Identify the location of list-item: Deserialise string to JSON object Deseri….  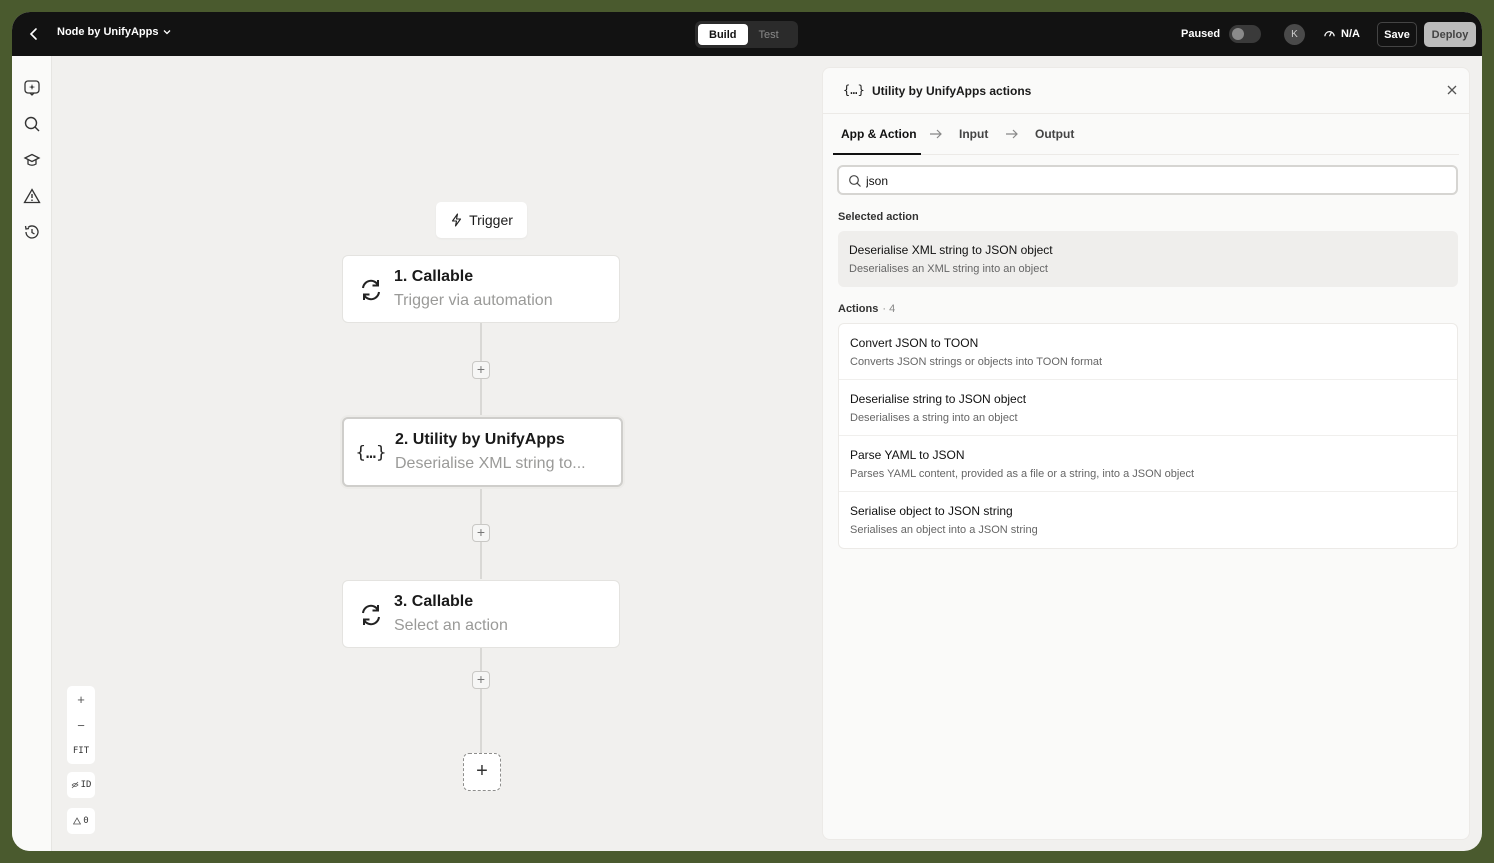
(1148, 408).